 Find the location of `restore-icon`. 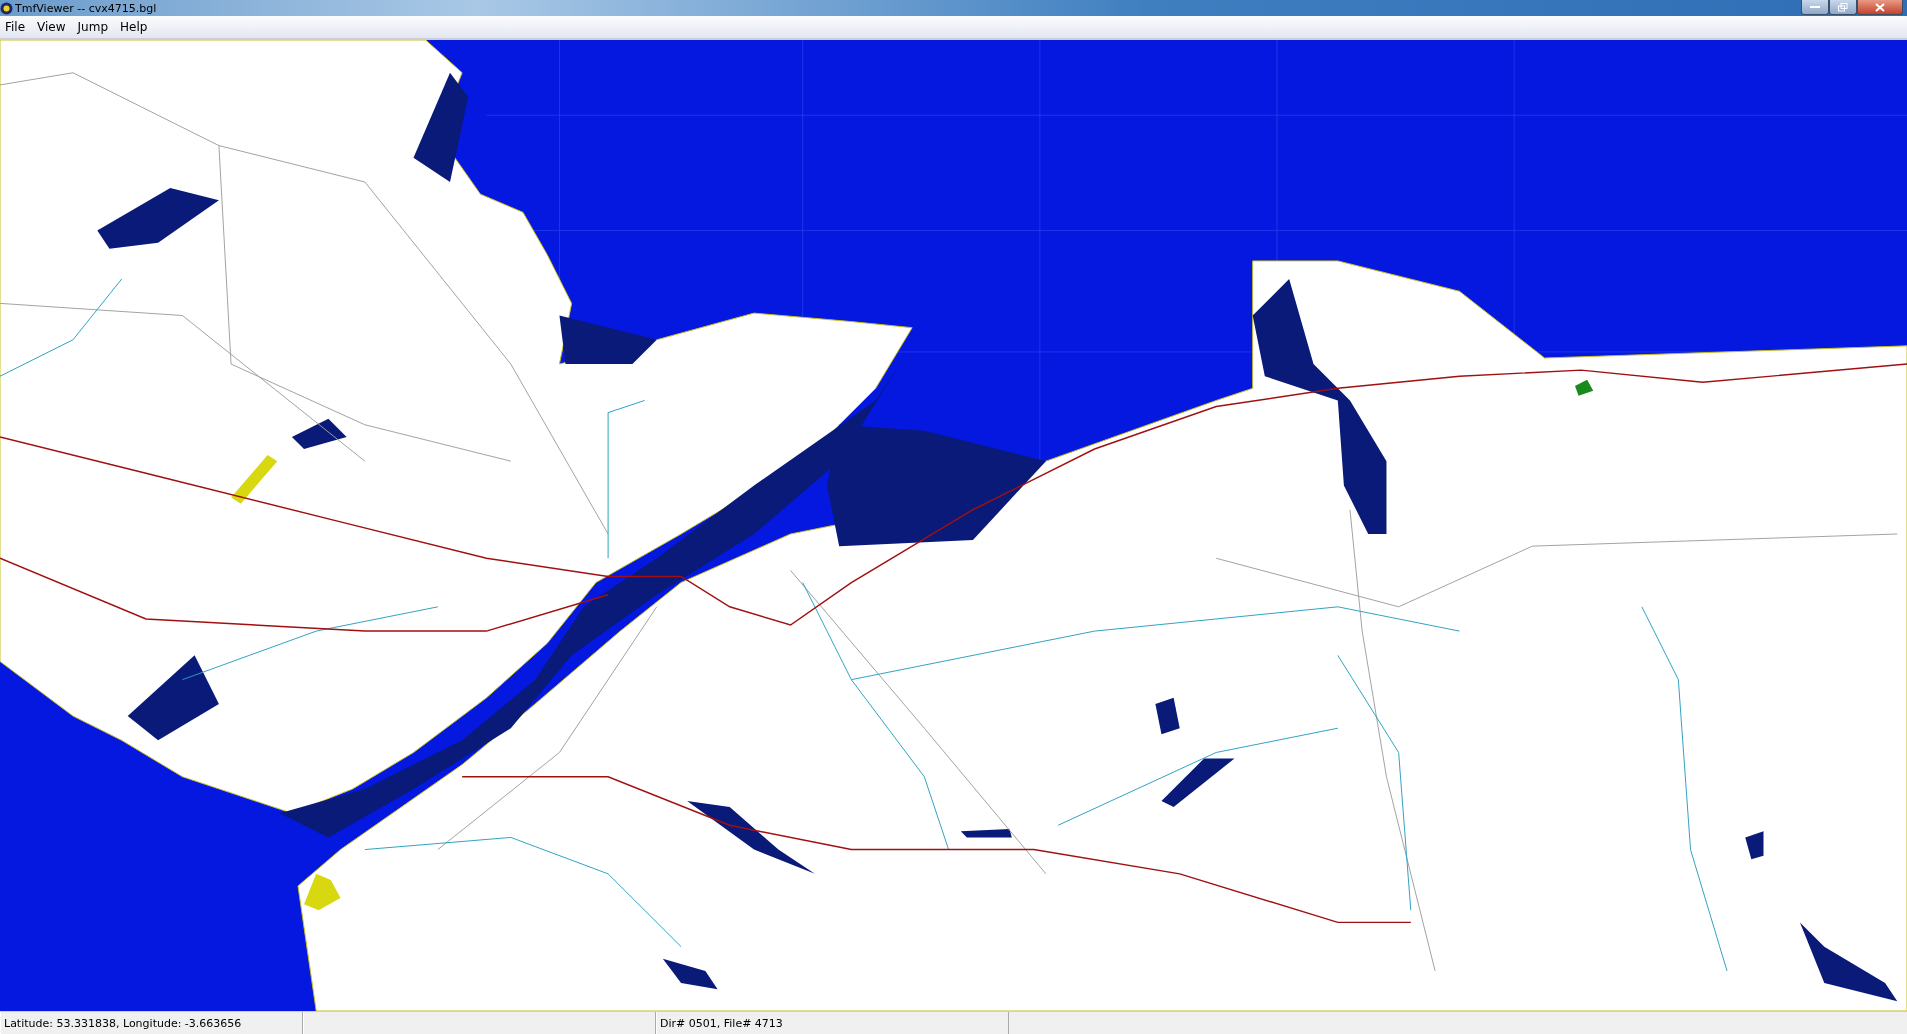

restore-icon is located at coordinates (1843, 7).